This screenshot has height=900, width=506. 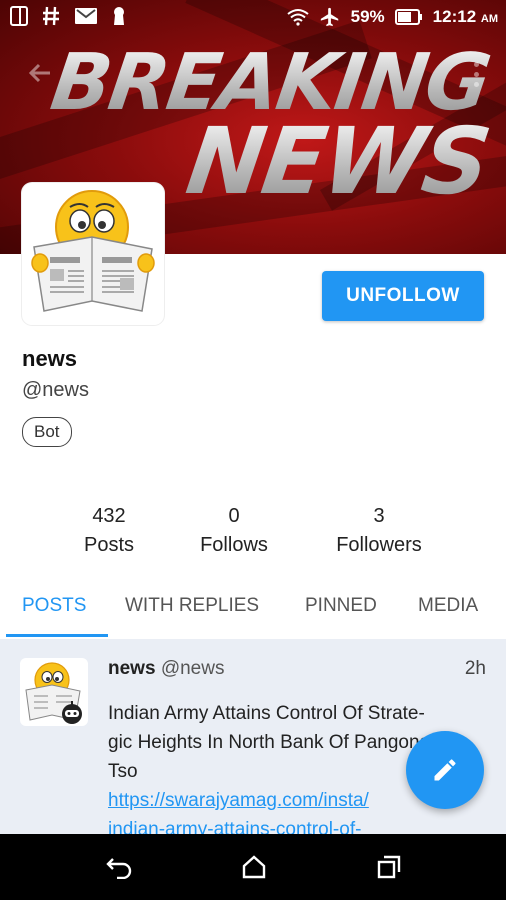 What do you see at coordinates (234, 531) in the screenshot?
I see `stat-follows: 0 Follows` at bounding box center [234, 531].